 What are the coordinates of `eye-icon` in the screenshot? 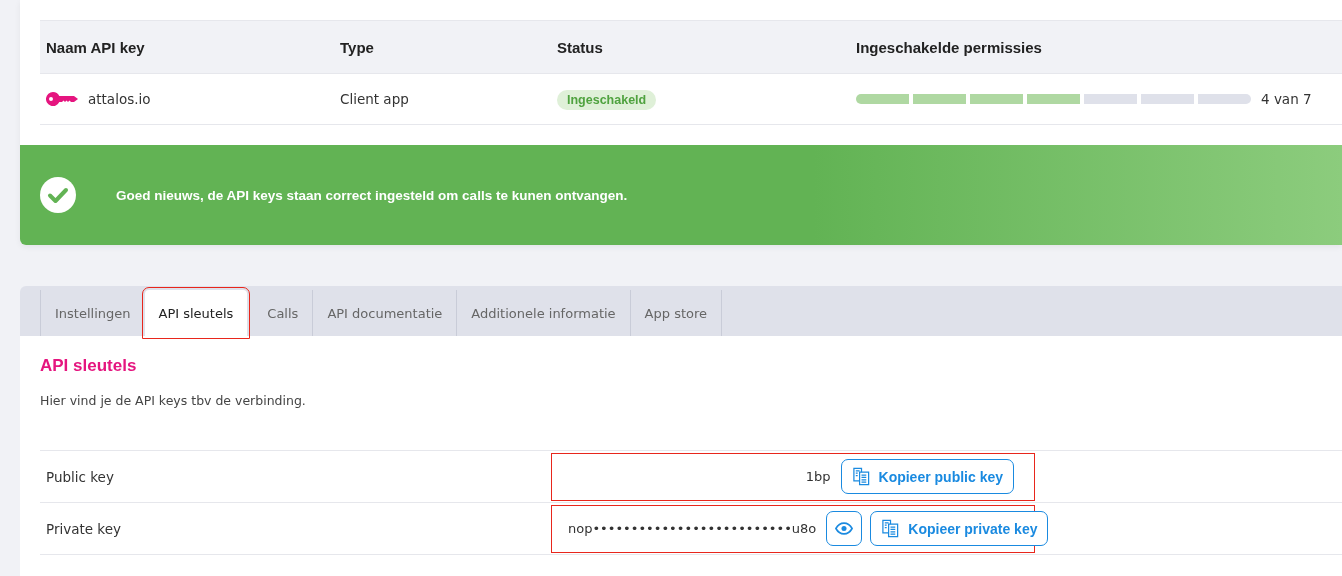 It's located at (844, 528).